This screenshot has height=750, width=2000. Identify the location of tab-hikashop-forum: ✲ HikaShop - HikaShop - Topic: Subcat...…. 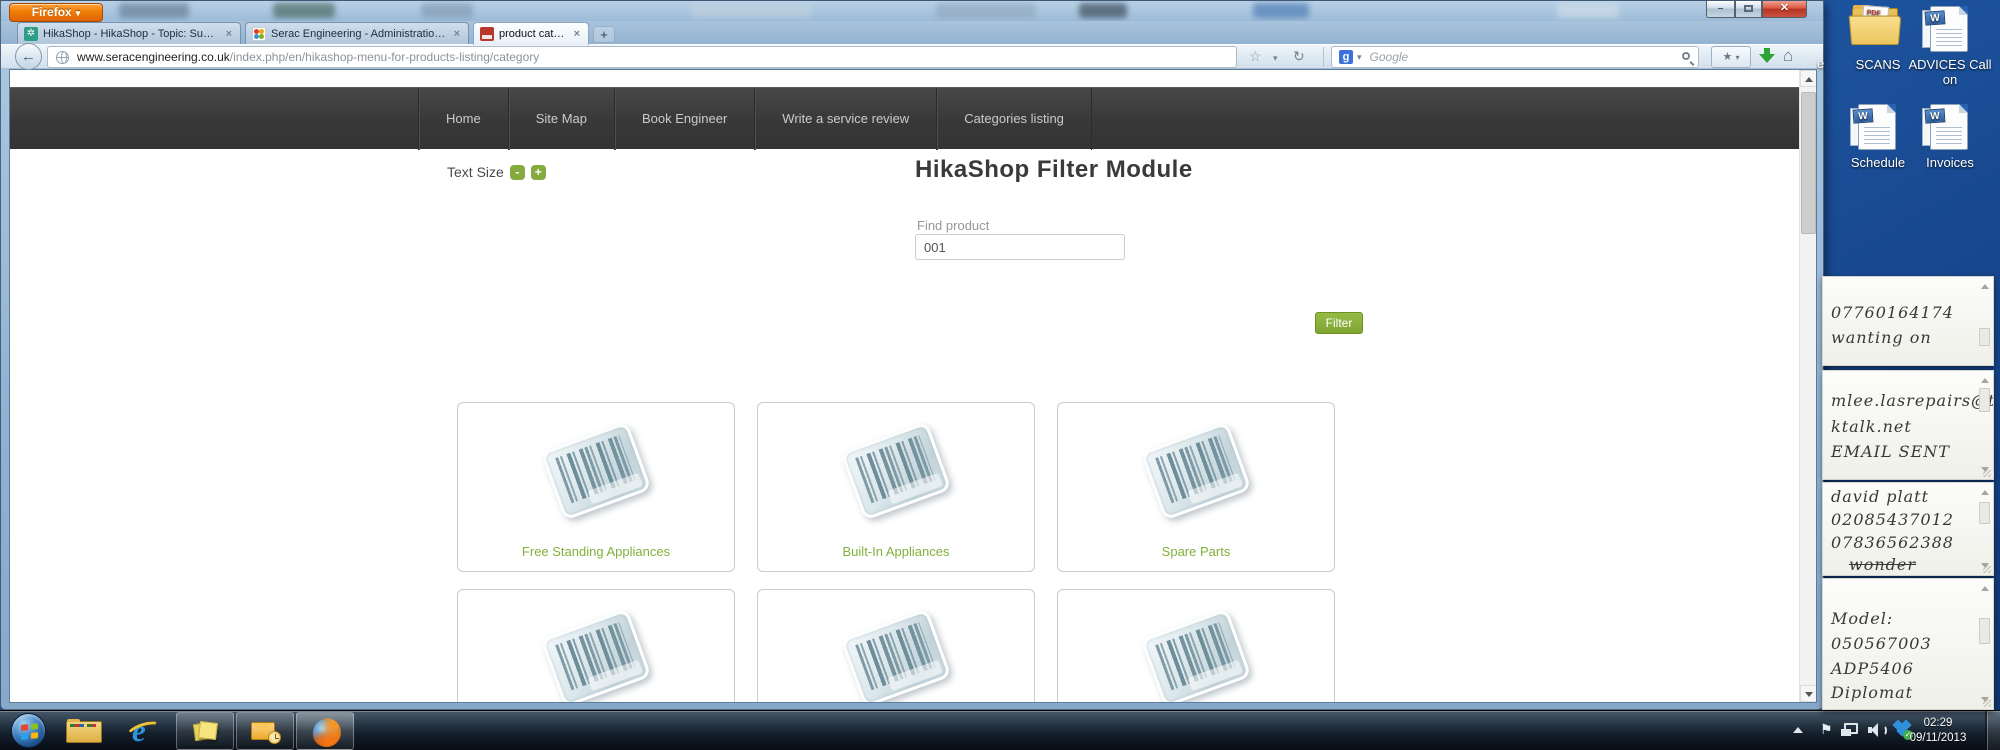
(129, 33).